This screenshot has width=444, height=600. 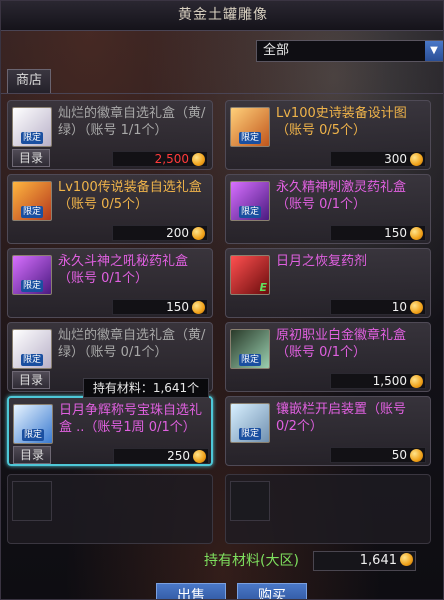 What do you see at coordinates (29, 81) in the screenshot?
I see `tab-shop: 商店` at bounding box center [29, 81].